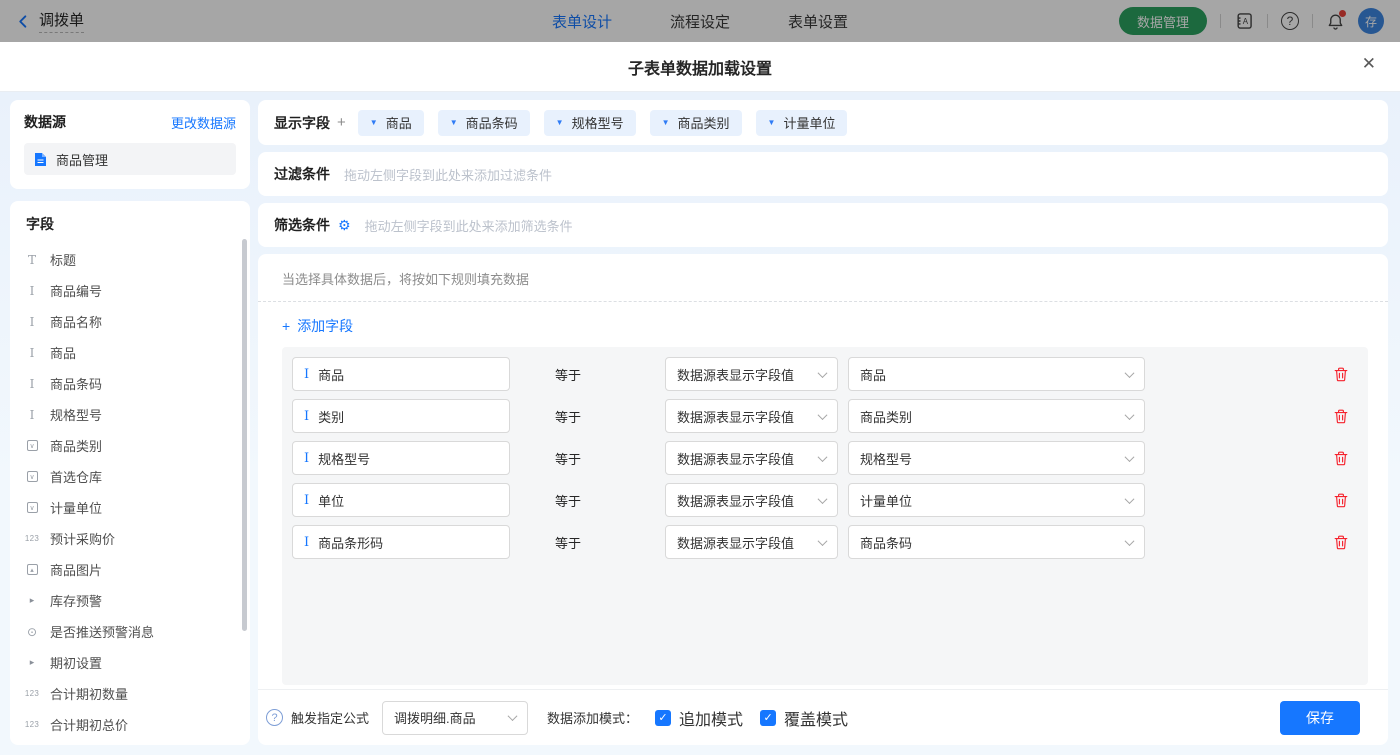 The width and height of the screenshot is (1400, 755). I want to click on rule-field-input: I 规格型号, so click(401, 458).